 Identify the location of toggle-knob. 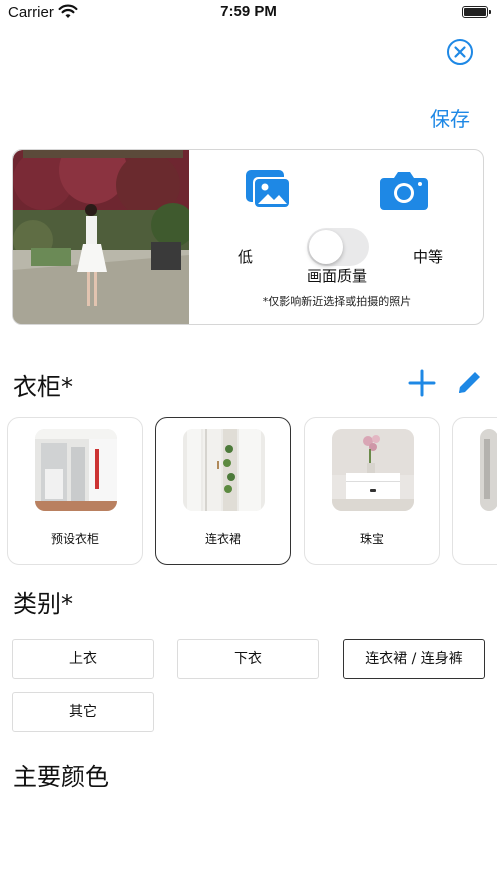
(326, 247).